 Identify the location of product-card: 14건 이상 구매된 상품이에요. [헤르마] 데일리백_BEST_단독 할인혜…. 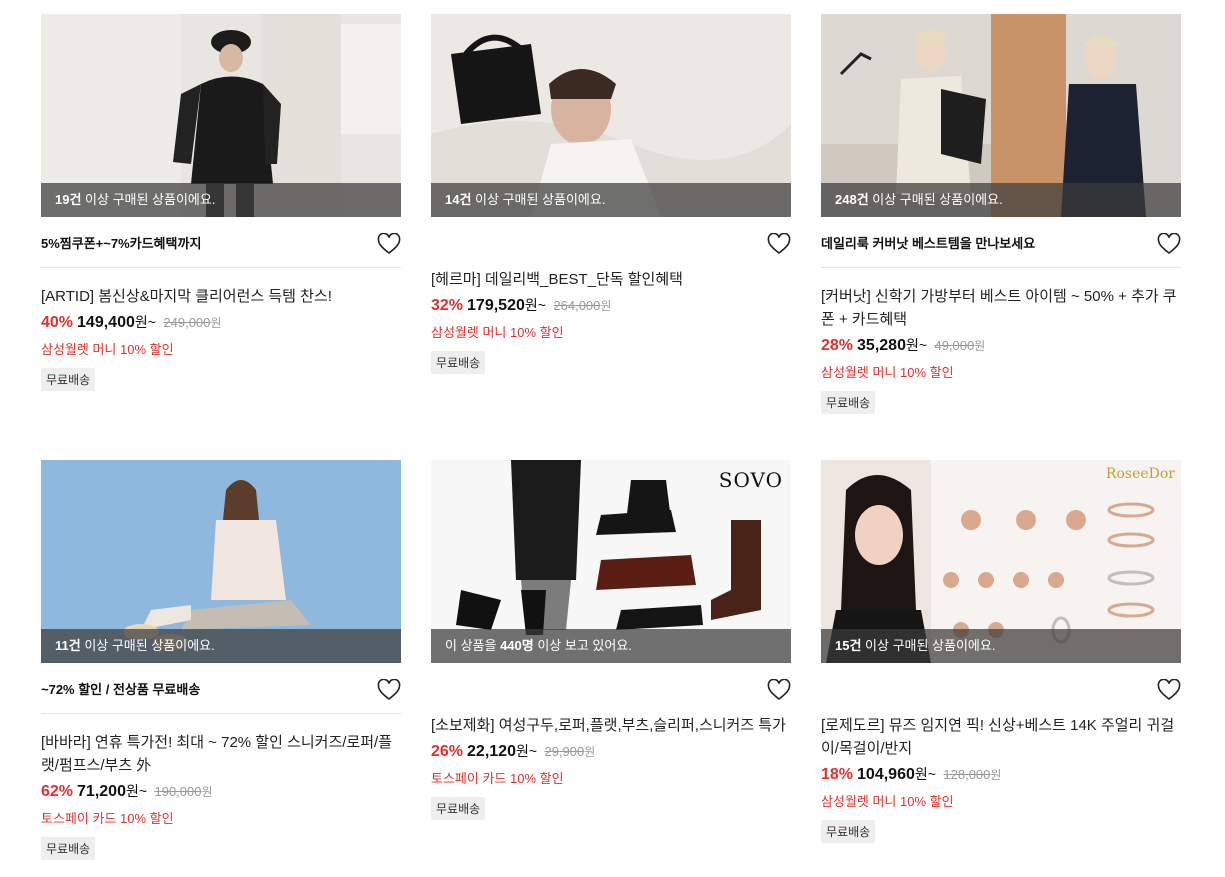
(611, 194).